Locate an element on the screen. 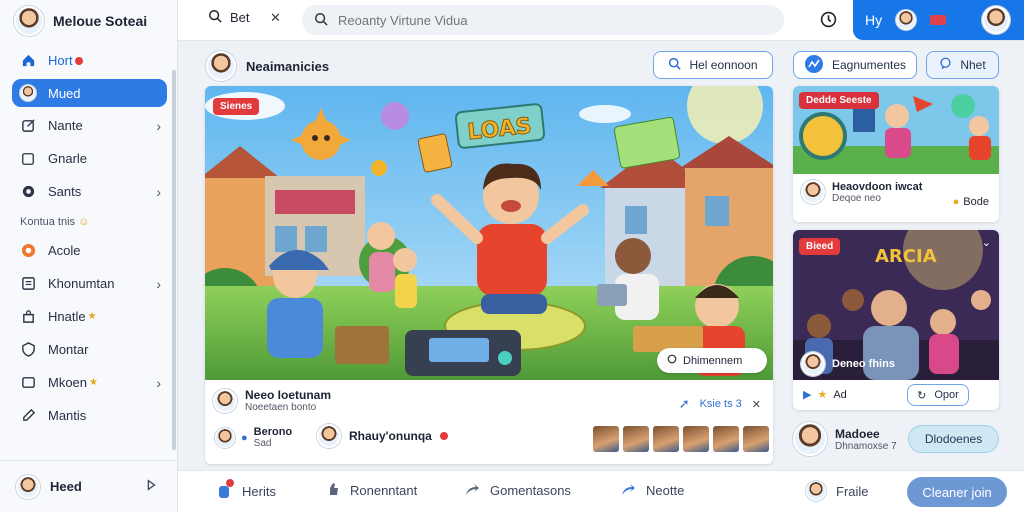  timer-icon is located at coordinates (828, 21).